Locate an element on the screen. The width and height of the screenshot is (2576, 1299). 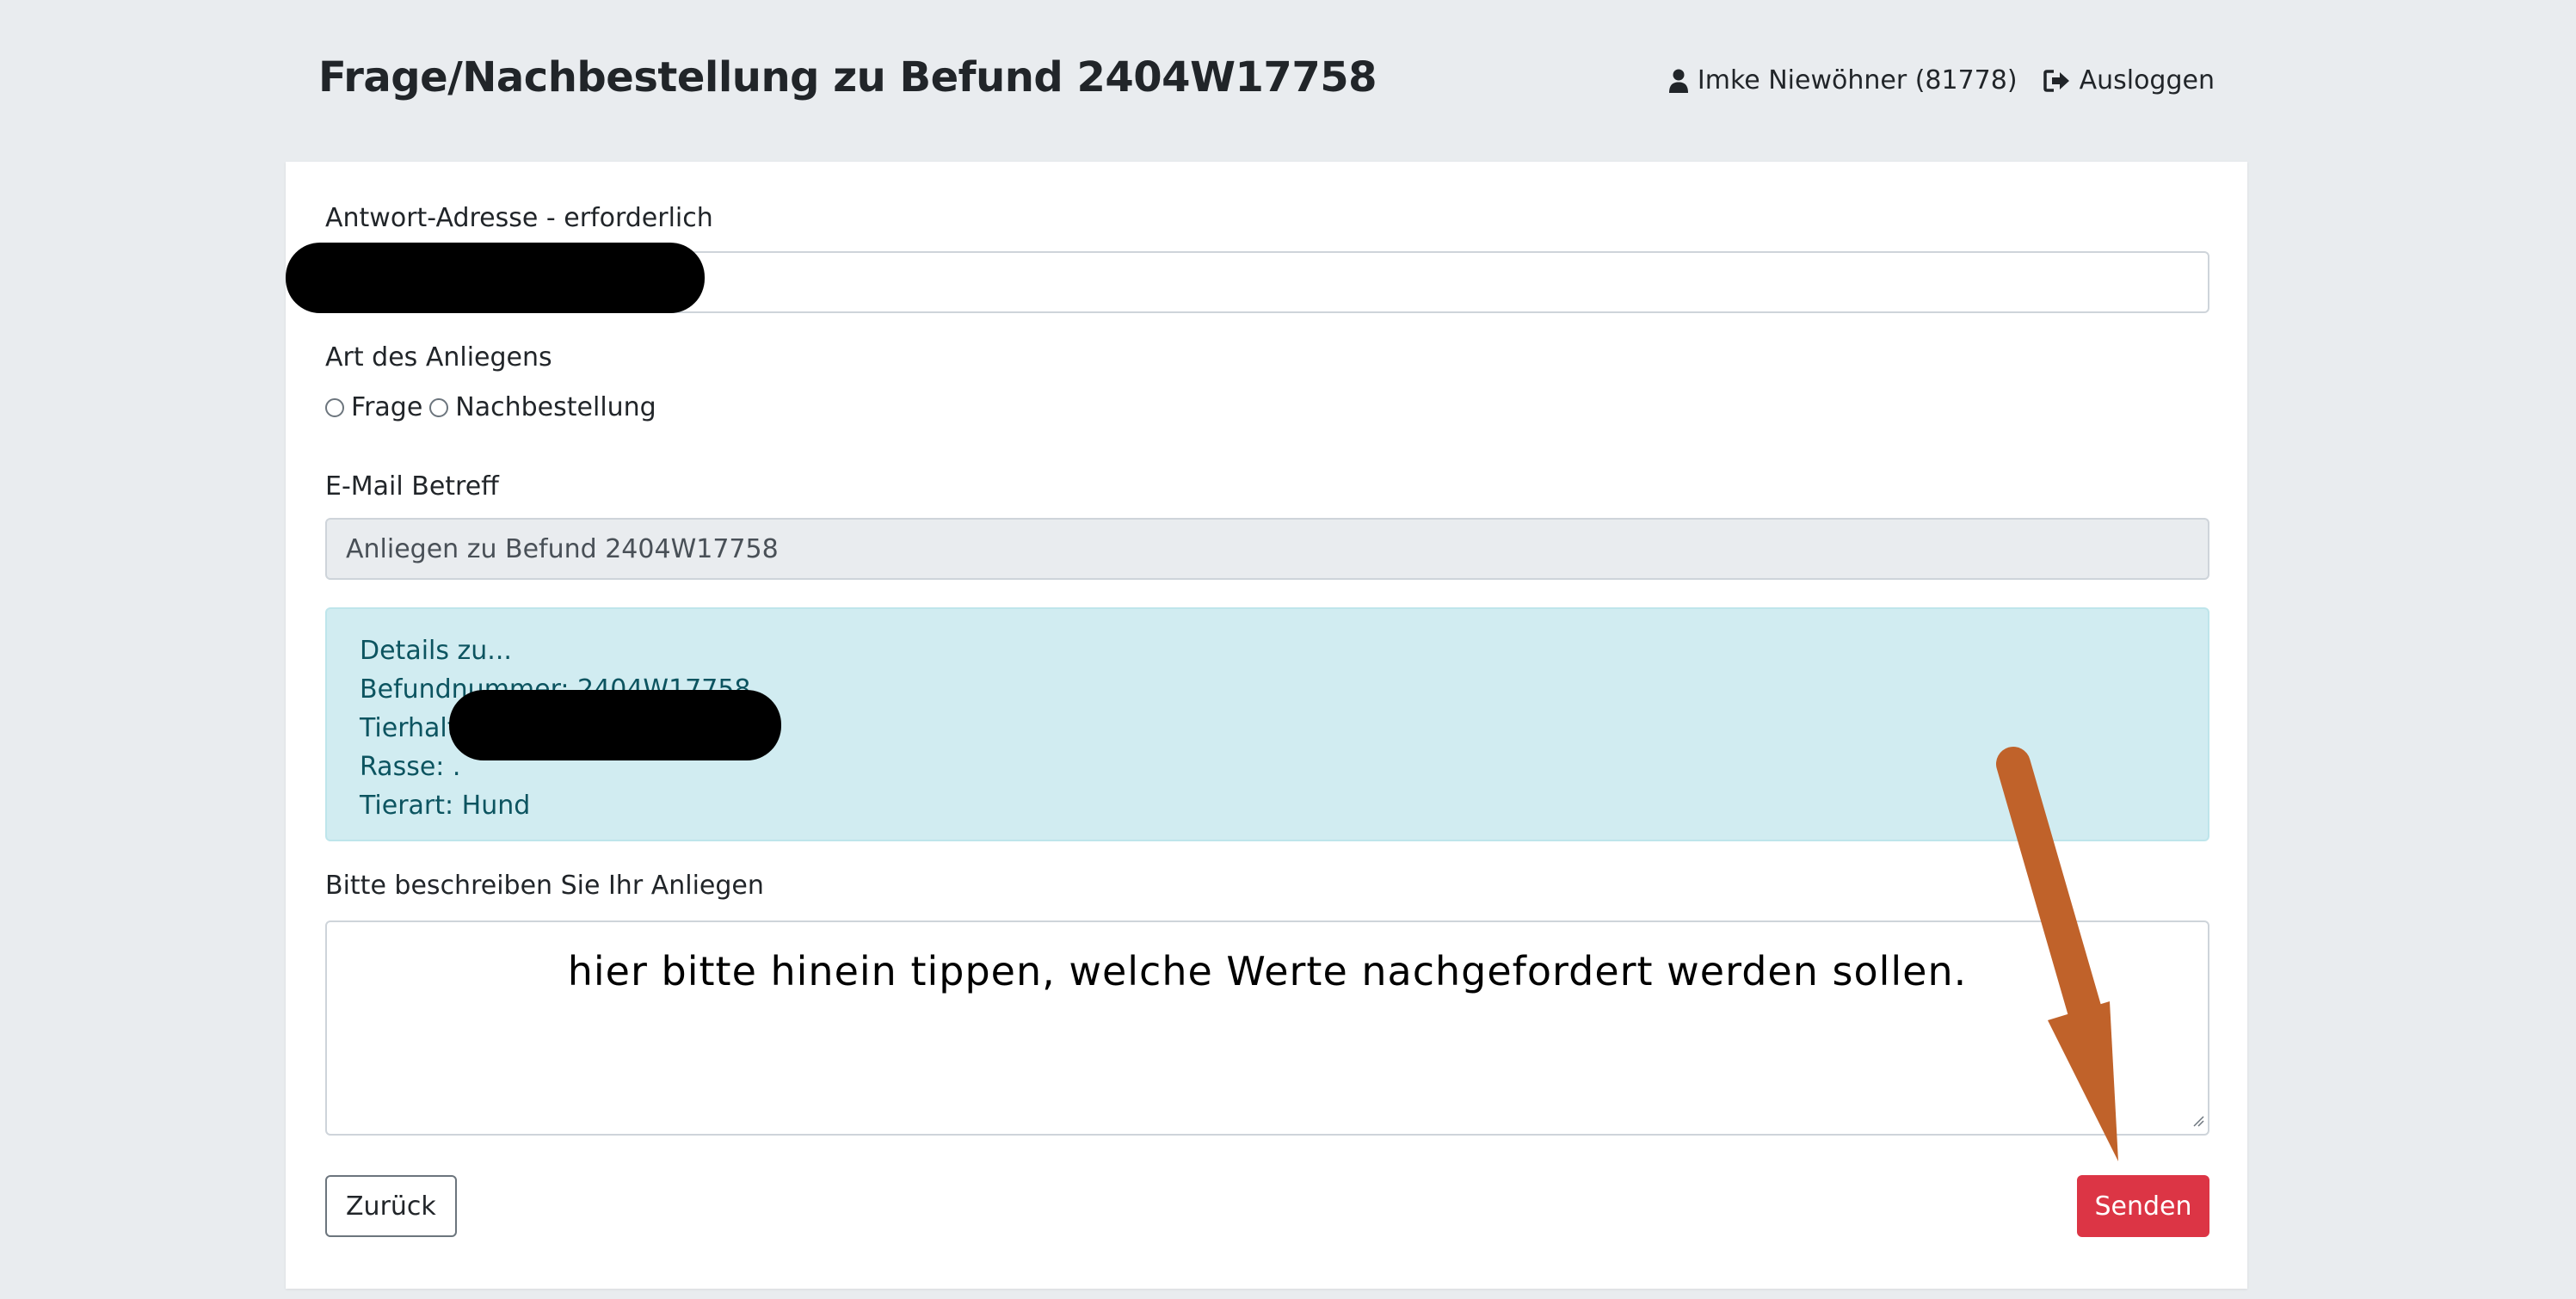
back-button: Zurück is located at coordinates (391, 1206).